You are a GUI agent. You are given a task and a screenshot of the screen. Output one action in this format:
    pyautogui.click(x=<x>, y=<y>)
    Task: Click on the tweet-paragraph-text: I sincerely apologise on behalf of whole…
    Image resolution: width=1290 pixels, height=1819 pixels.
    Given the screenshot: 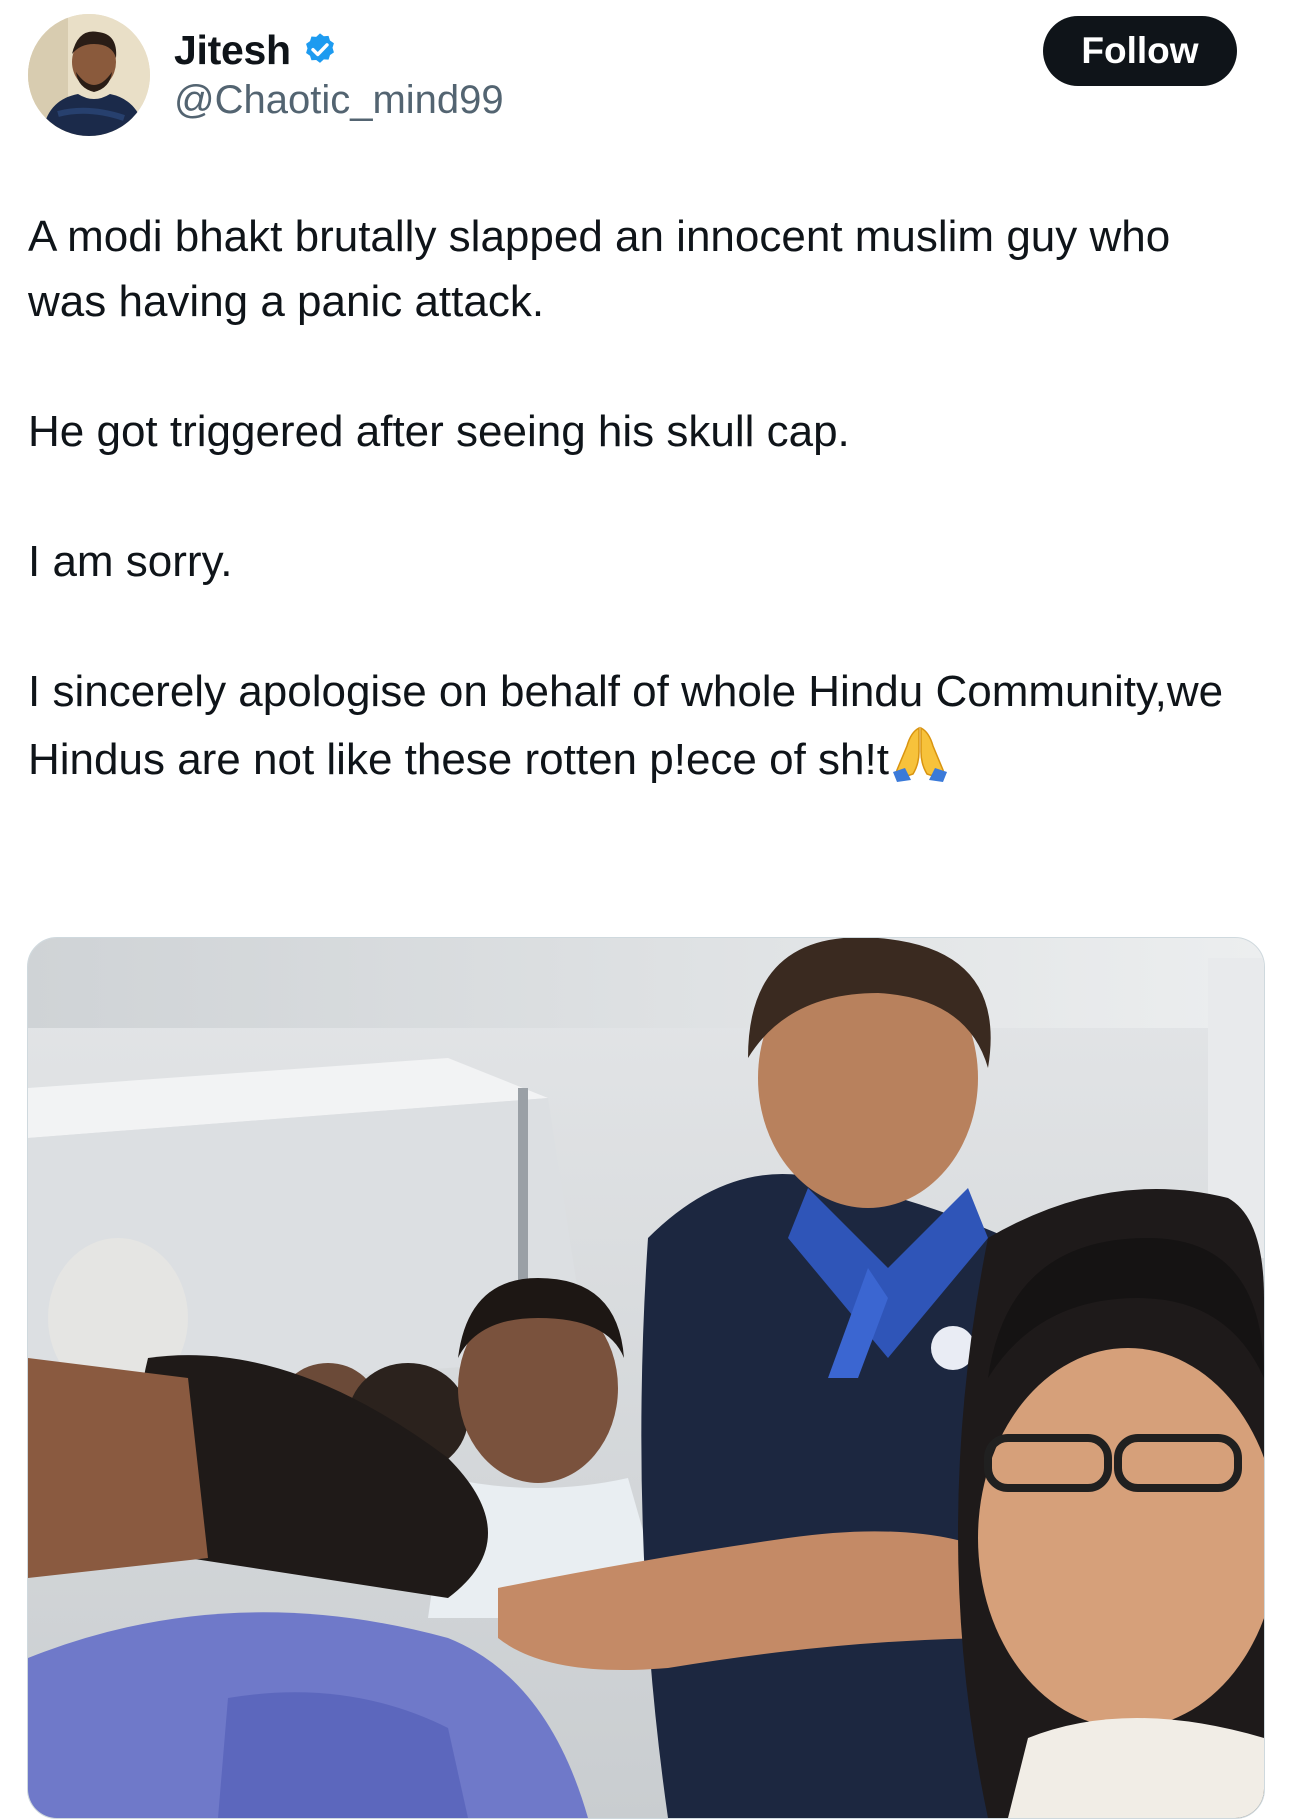 What is the action you would take?
    pyautogui.click(x=626, y=725)
    